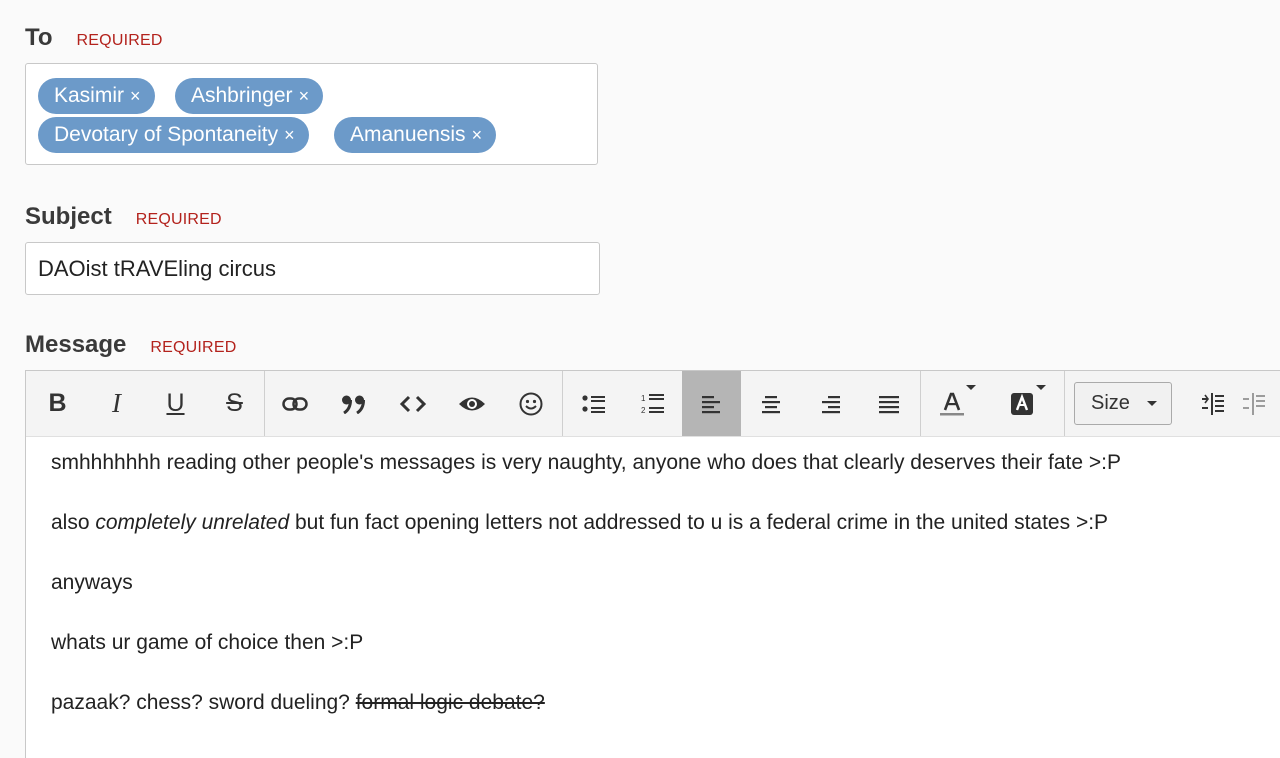 The image size is (1280, 758). I want to click on subject-label: Subject REQUIRED, so click(123, 217).